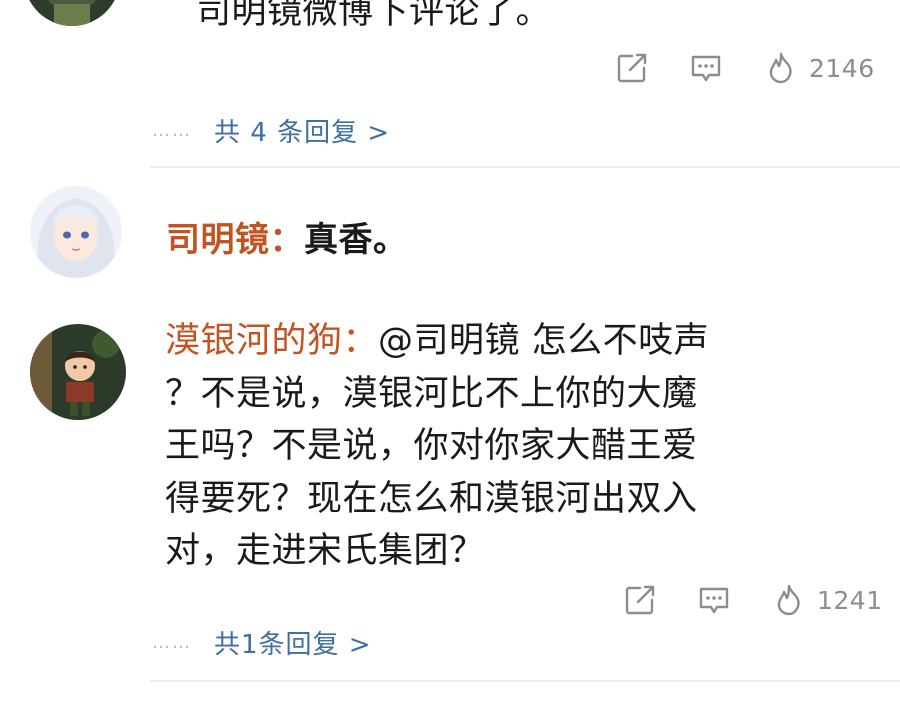 The width and height of the screenshot is (900, 702). Describe the element at coordinates (325, 551) in the screenshot. I see `comment-line-5: 对，走进宋氏集团？` at that location.